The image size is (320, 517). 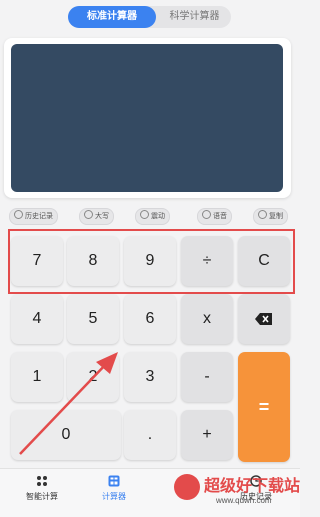 What do you see at coordinates (114, 496) in the screenshot?
I see `nav-calculator-label: 计算器` at bounding box center [114, 496].